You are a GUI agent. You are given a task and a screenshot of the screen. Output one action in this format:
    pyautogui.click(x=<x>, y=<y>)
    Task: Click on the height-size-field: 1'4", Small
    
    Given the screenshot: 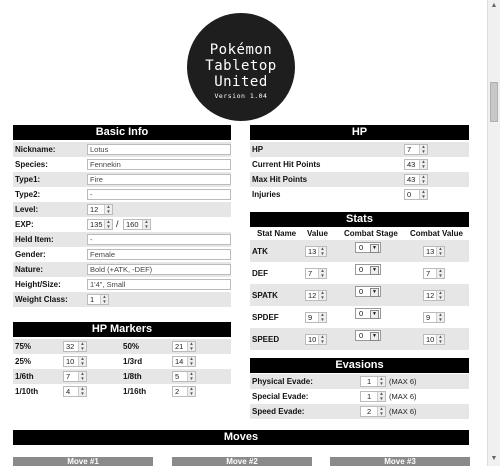 What is the action you would take?
    pyautogui.click(x=159, y=284)
    